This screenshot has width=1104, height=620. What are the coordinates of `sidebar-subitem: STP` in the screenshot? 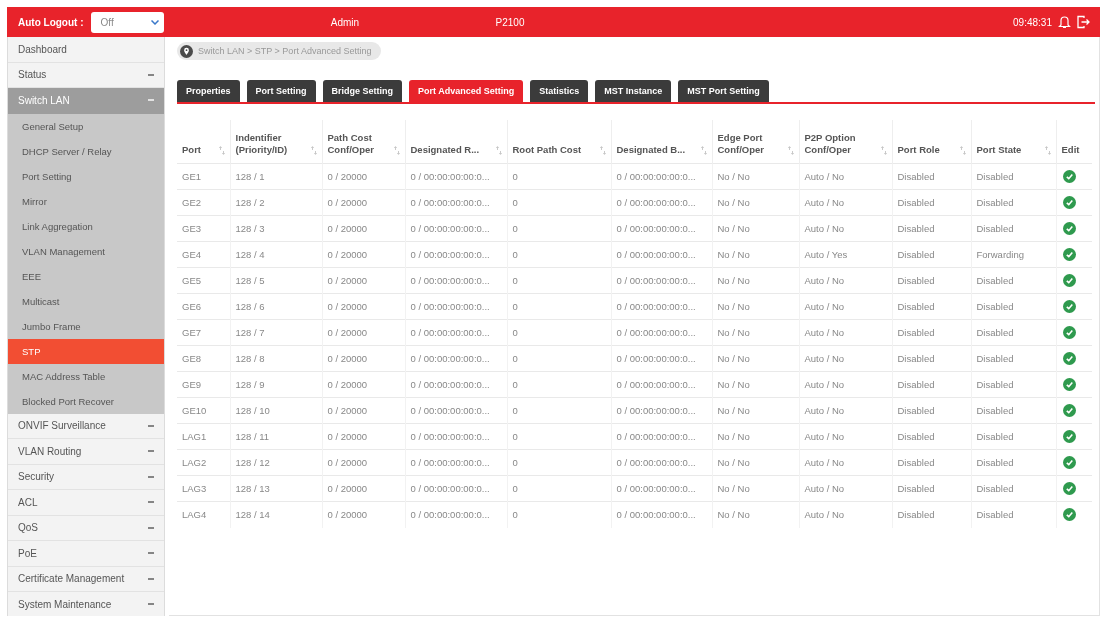 It's located at (86, 351).